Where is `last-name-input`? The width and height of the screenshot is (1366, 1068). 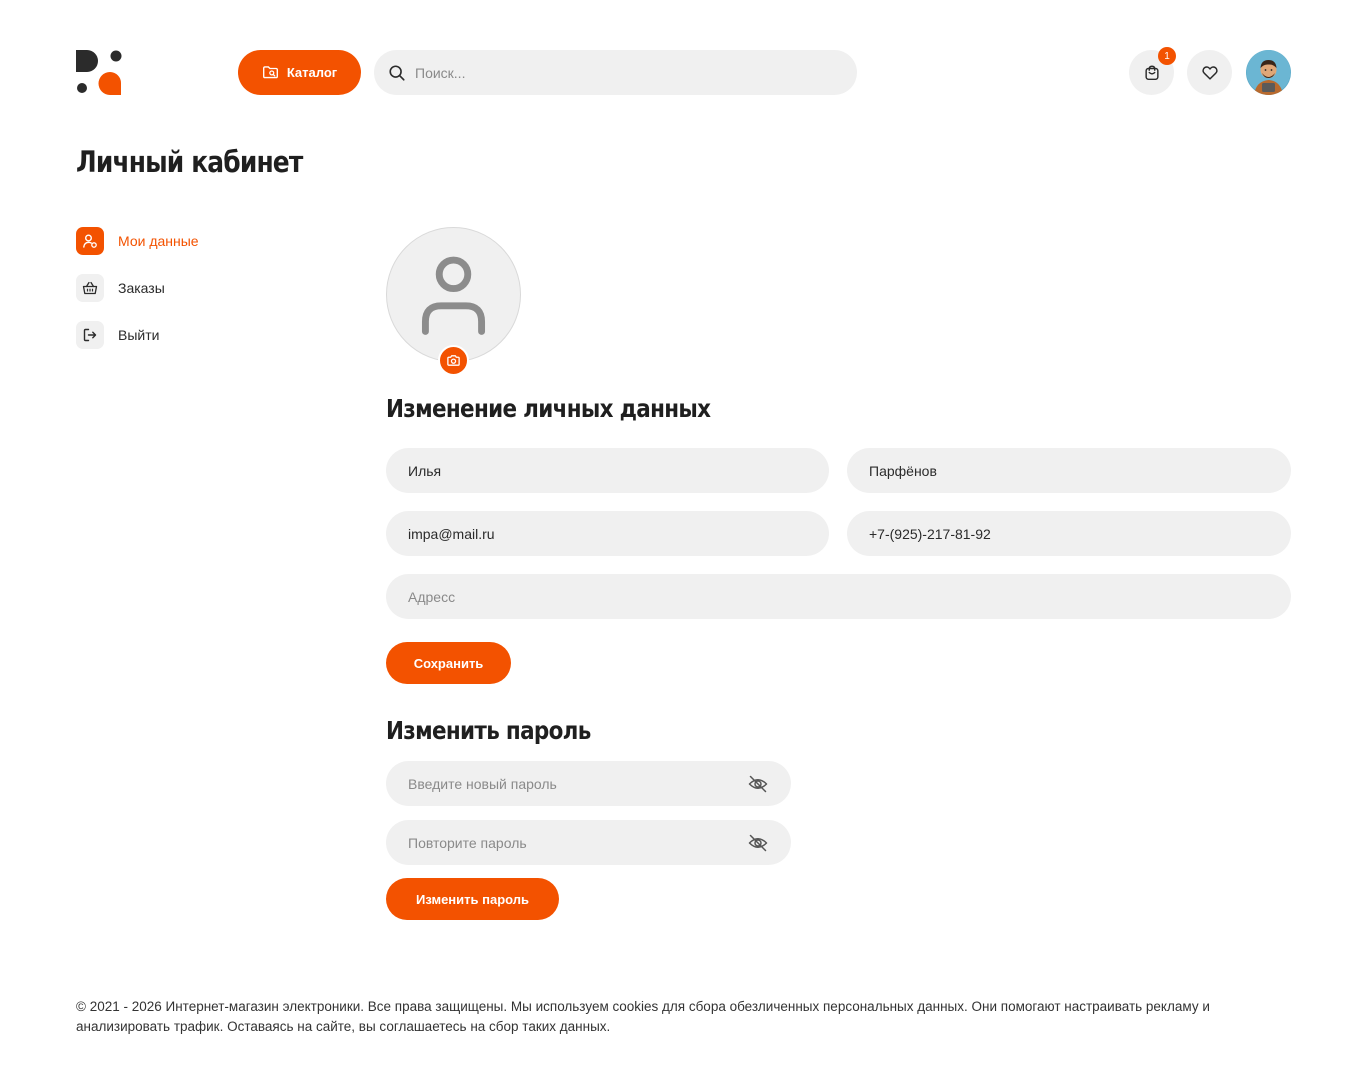 last-name-input is located at coordinates (1069, 470).